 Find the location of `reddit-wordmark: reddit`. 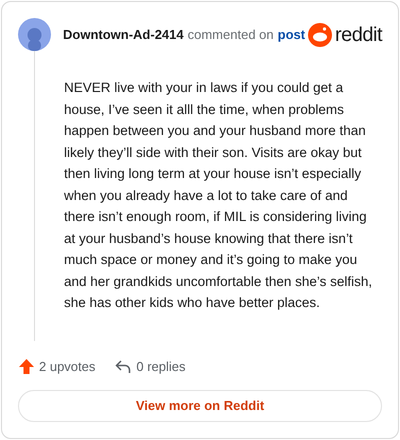

reddit-wordmark: reddit is located at coordinates (358, 34).